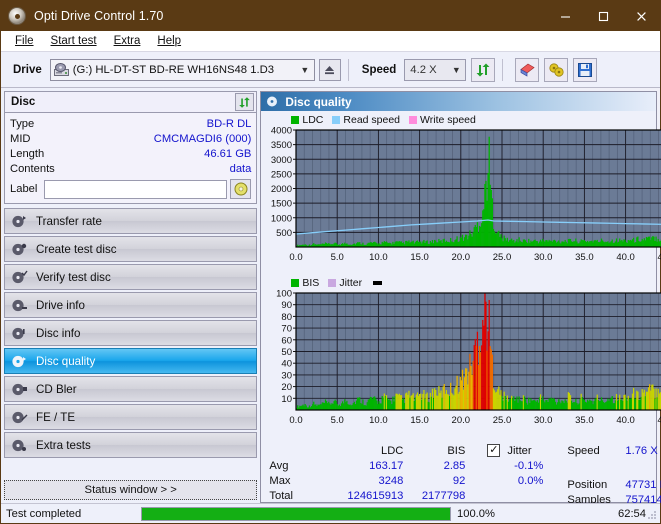 The height and width of the screenshot is (524, 661). Describe the element at coordinates (416, 495) in the screenshot. I see `stats-row-total: Total 124615913 2177798` at that location.